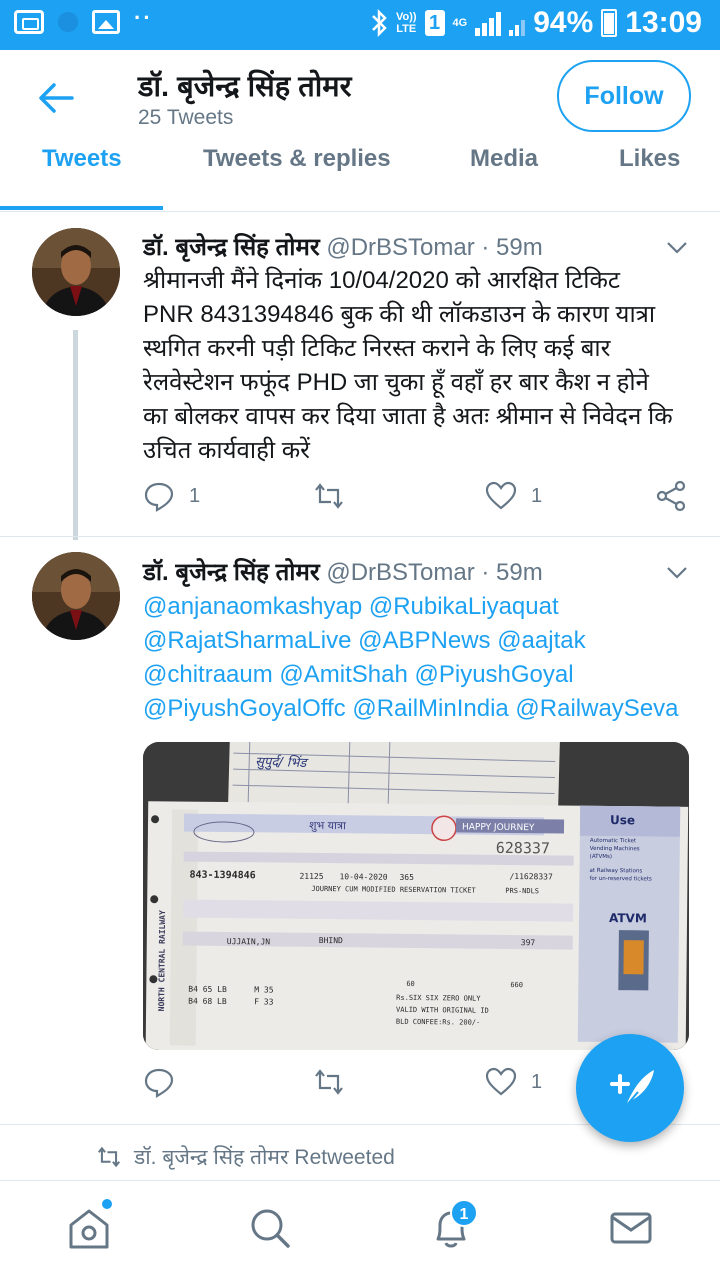 The image size is (720, 1280). I want to click on ticket-number: 628337, so click(523, 848).